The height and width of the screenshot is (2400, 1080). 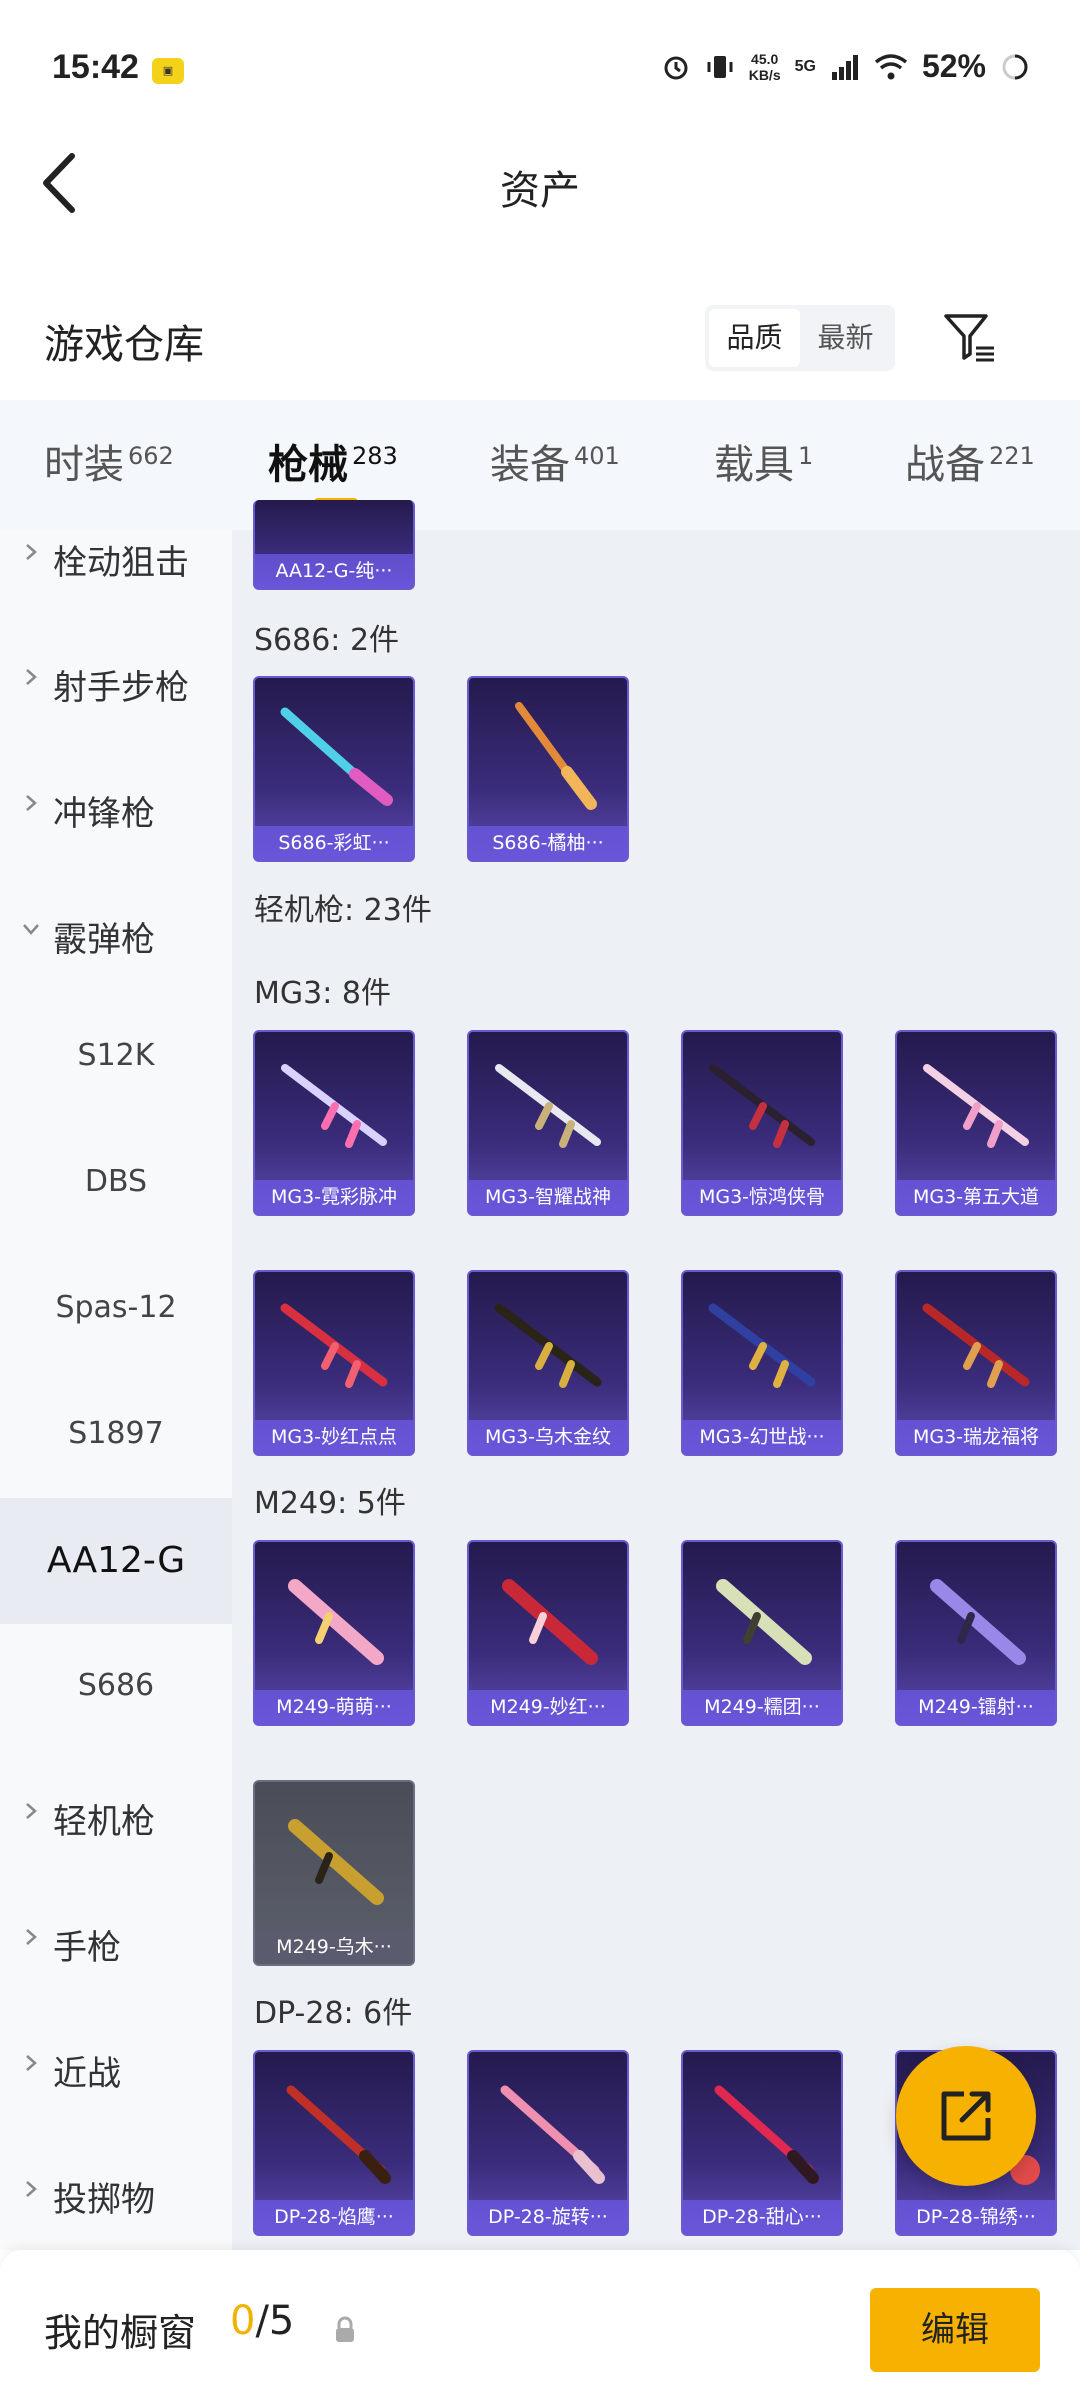 I want to click on group-label-s686: S686: 2件, so click(x=327, y=640).